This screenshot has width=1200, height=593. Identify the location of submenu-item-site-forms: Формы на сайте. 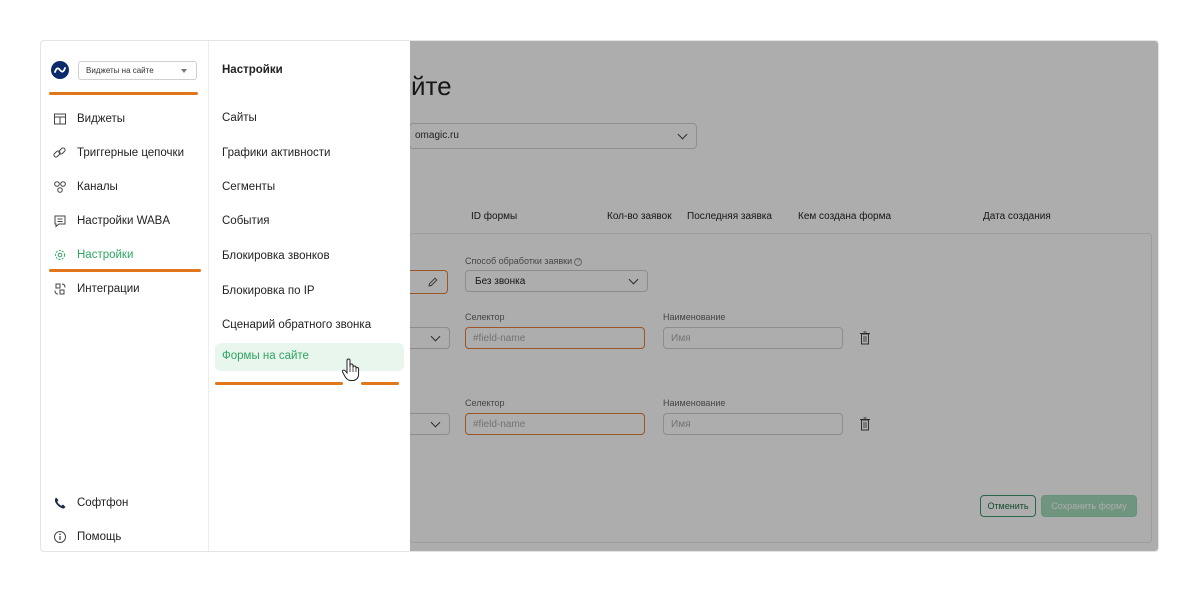
(309, 357).